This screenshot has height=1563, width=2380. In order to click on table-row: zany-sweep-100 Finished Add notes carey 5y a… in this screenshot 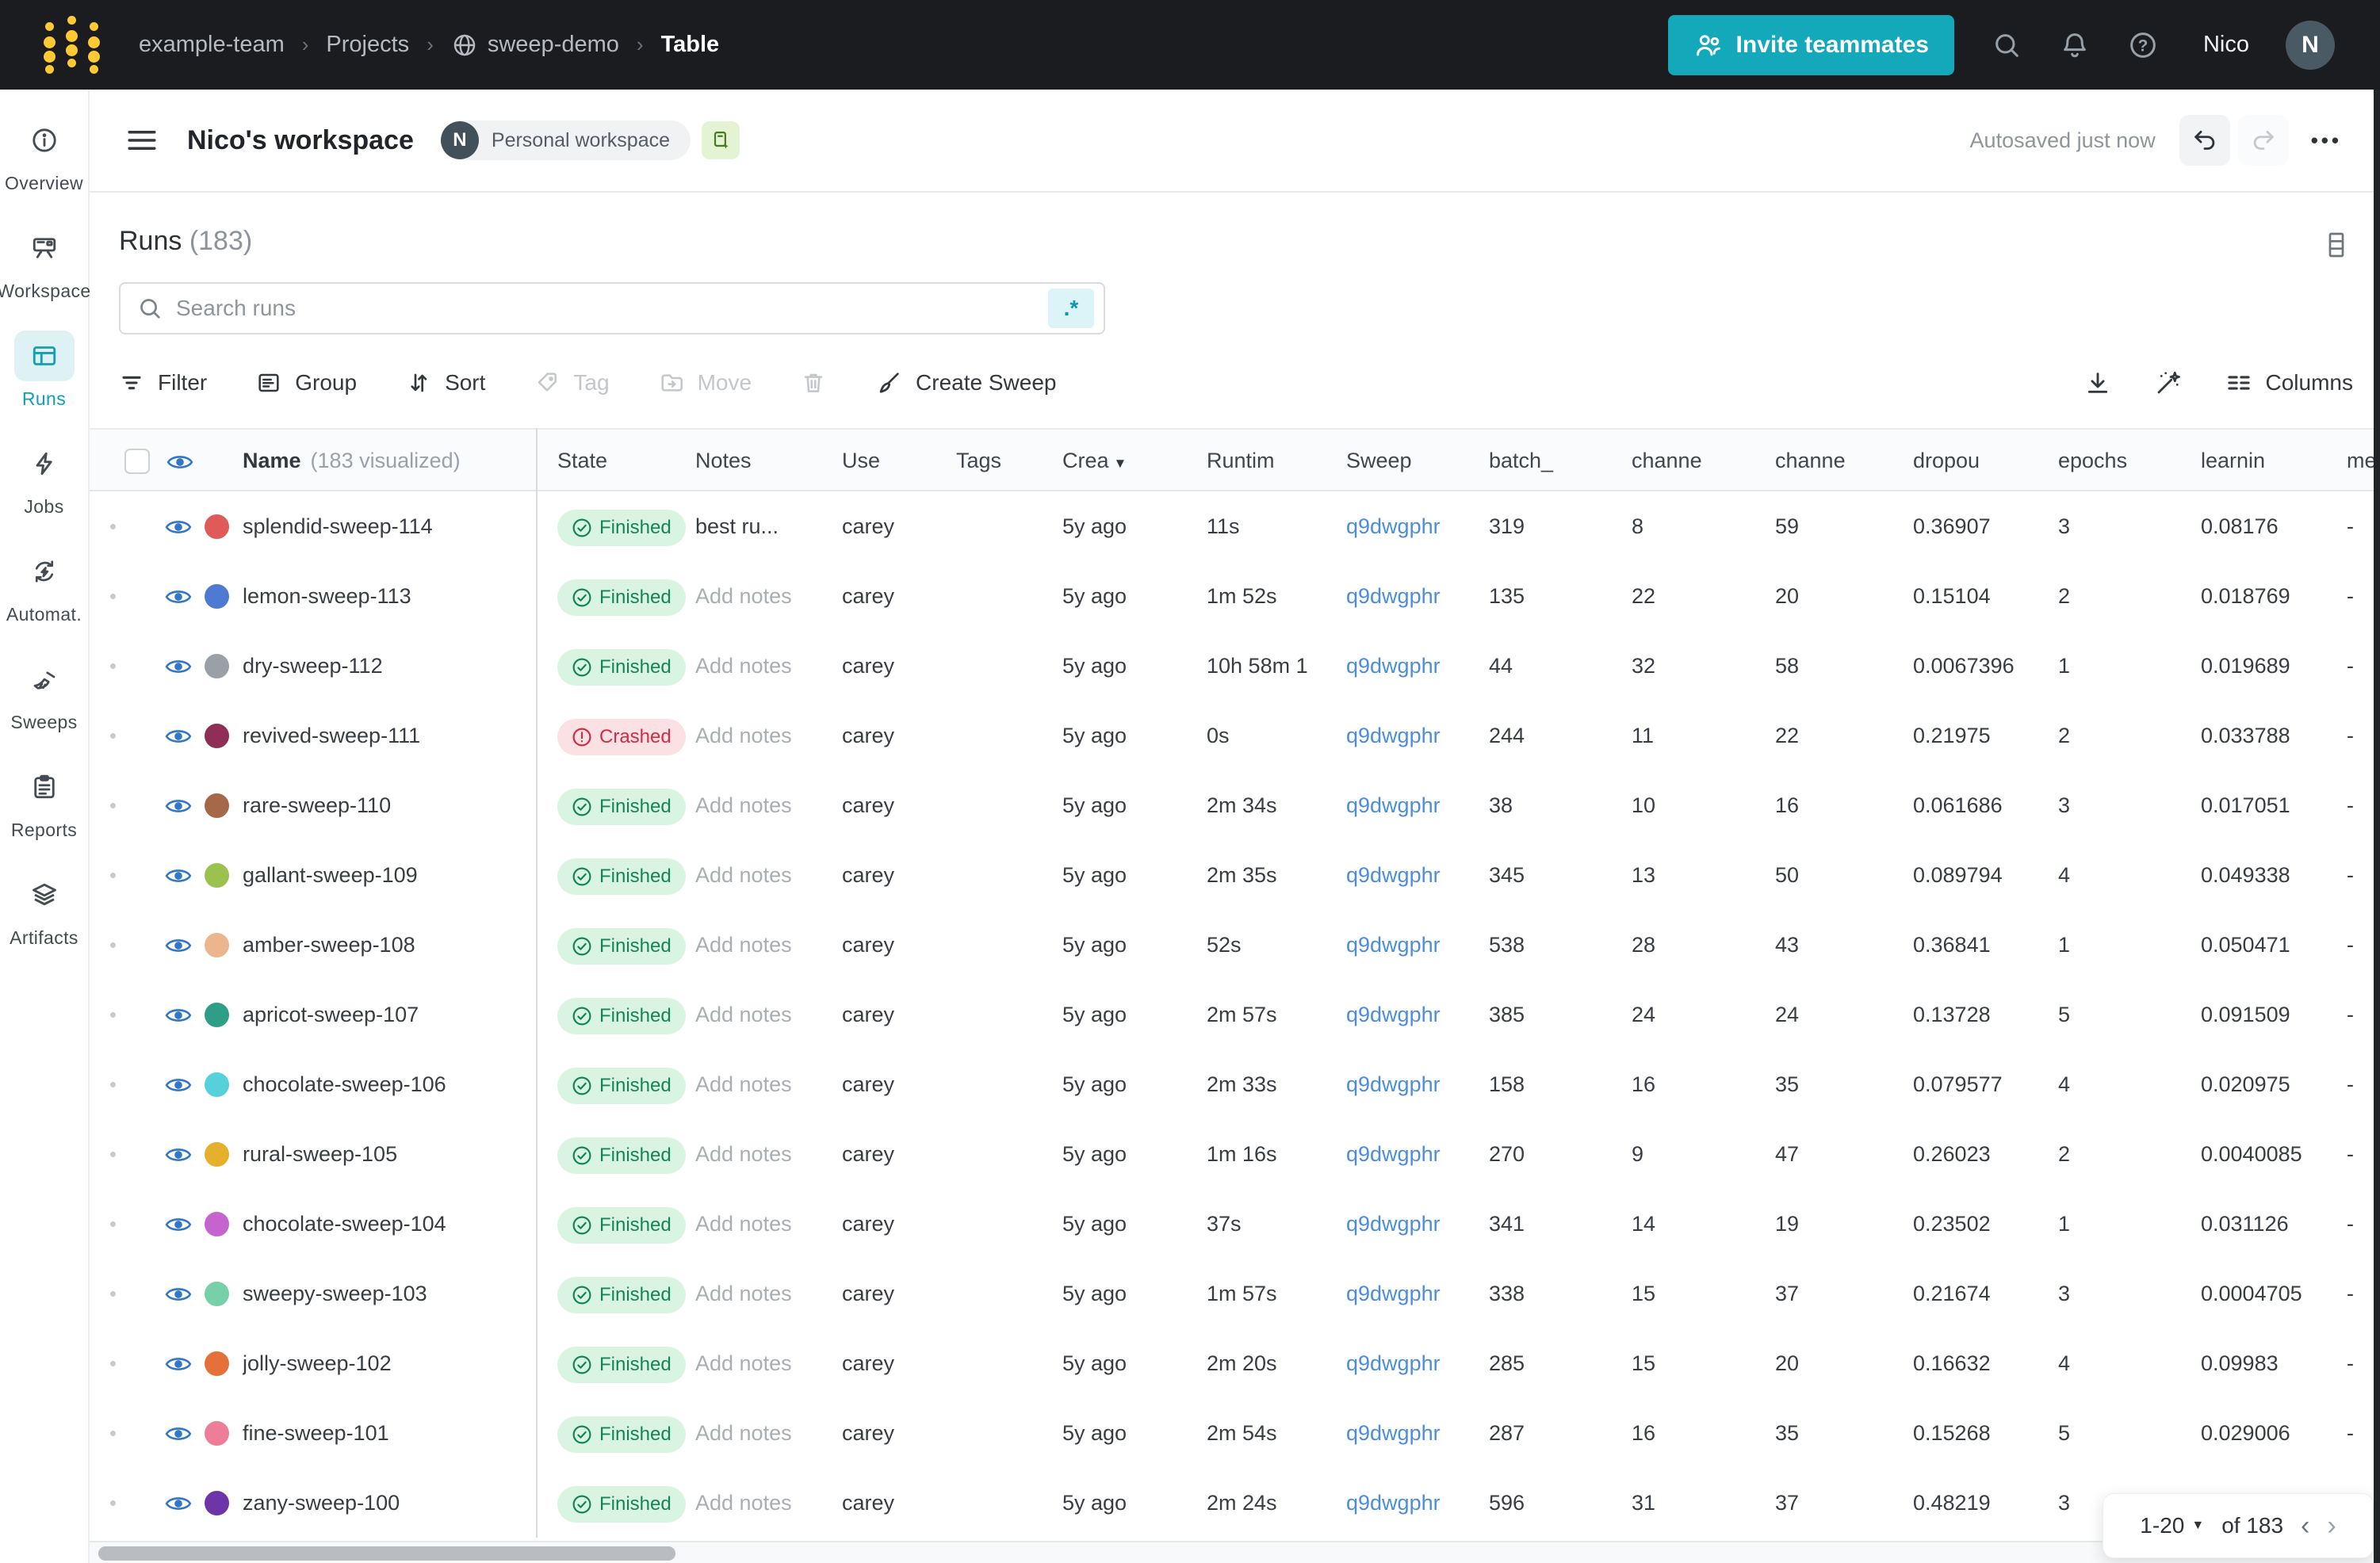, I will do `click(1232, 1503)`.